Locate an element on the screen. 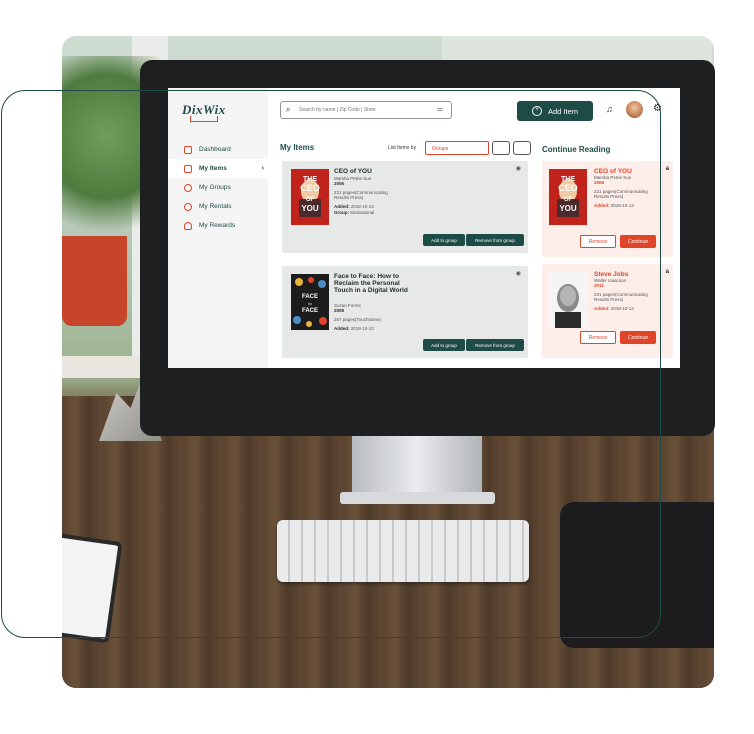 This screenshot has height=734, width=754. add-item-button: + Add Item is located at coordinates (555, 111).